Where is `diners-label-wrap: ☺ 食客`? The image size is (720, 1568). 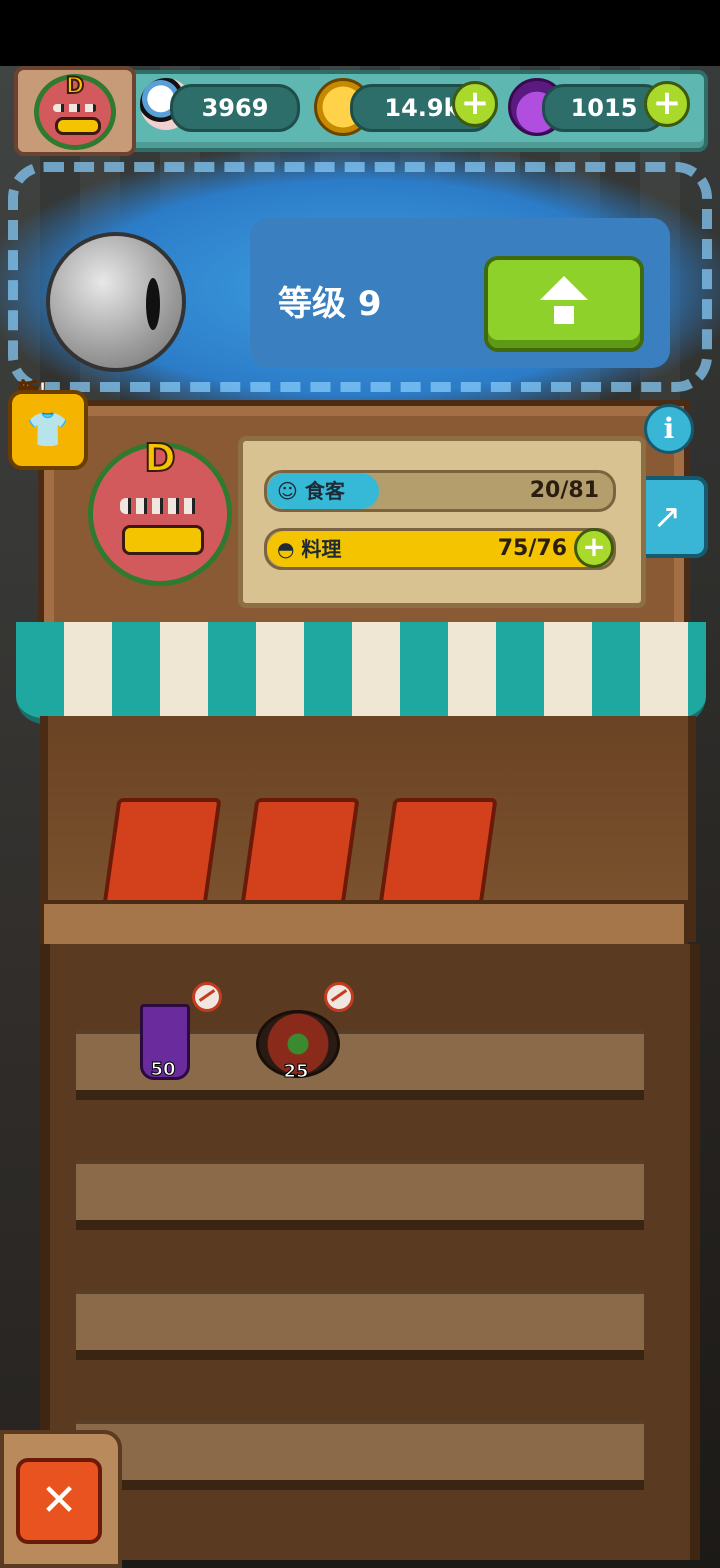 diners-label-wrap: ☺ 食客 is located at coordinates (311, 491).